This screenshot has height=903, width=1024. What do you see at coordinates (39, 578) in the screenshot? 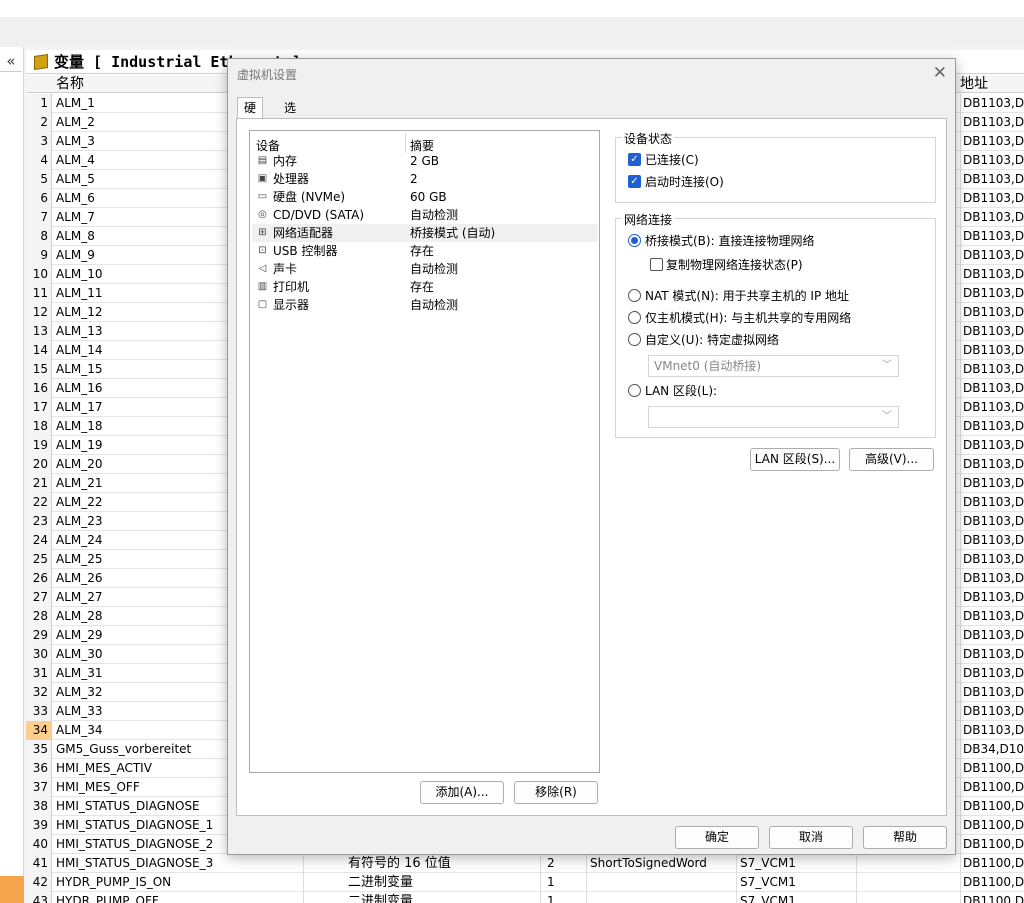
I see `row-number: 26` at bounding box center [39, 578].